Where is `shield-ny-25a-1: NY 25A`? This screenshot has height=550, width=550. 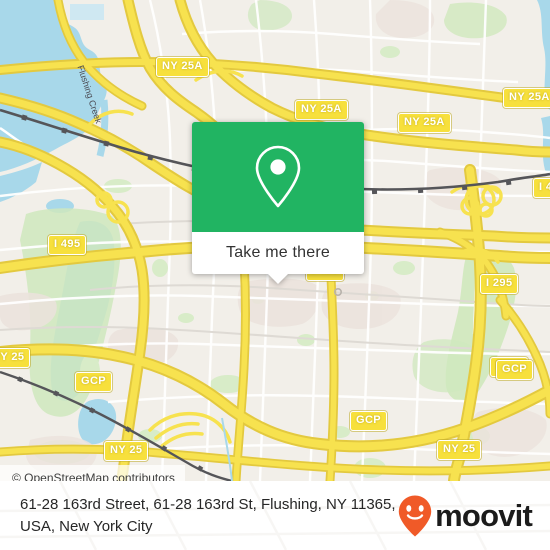
shield-ny-25a-1: NY 25A is located at coordinates (182, 67).